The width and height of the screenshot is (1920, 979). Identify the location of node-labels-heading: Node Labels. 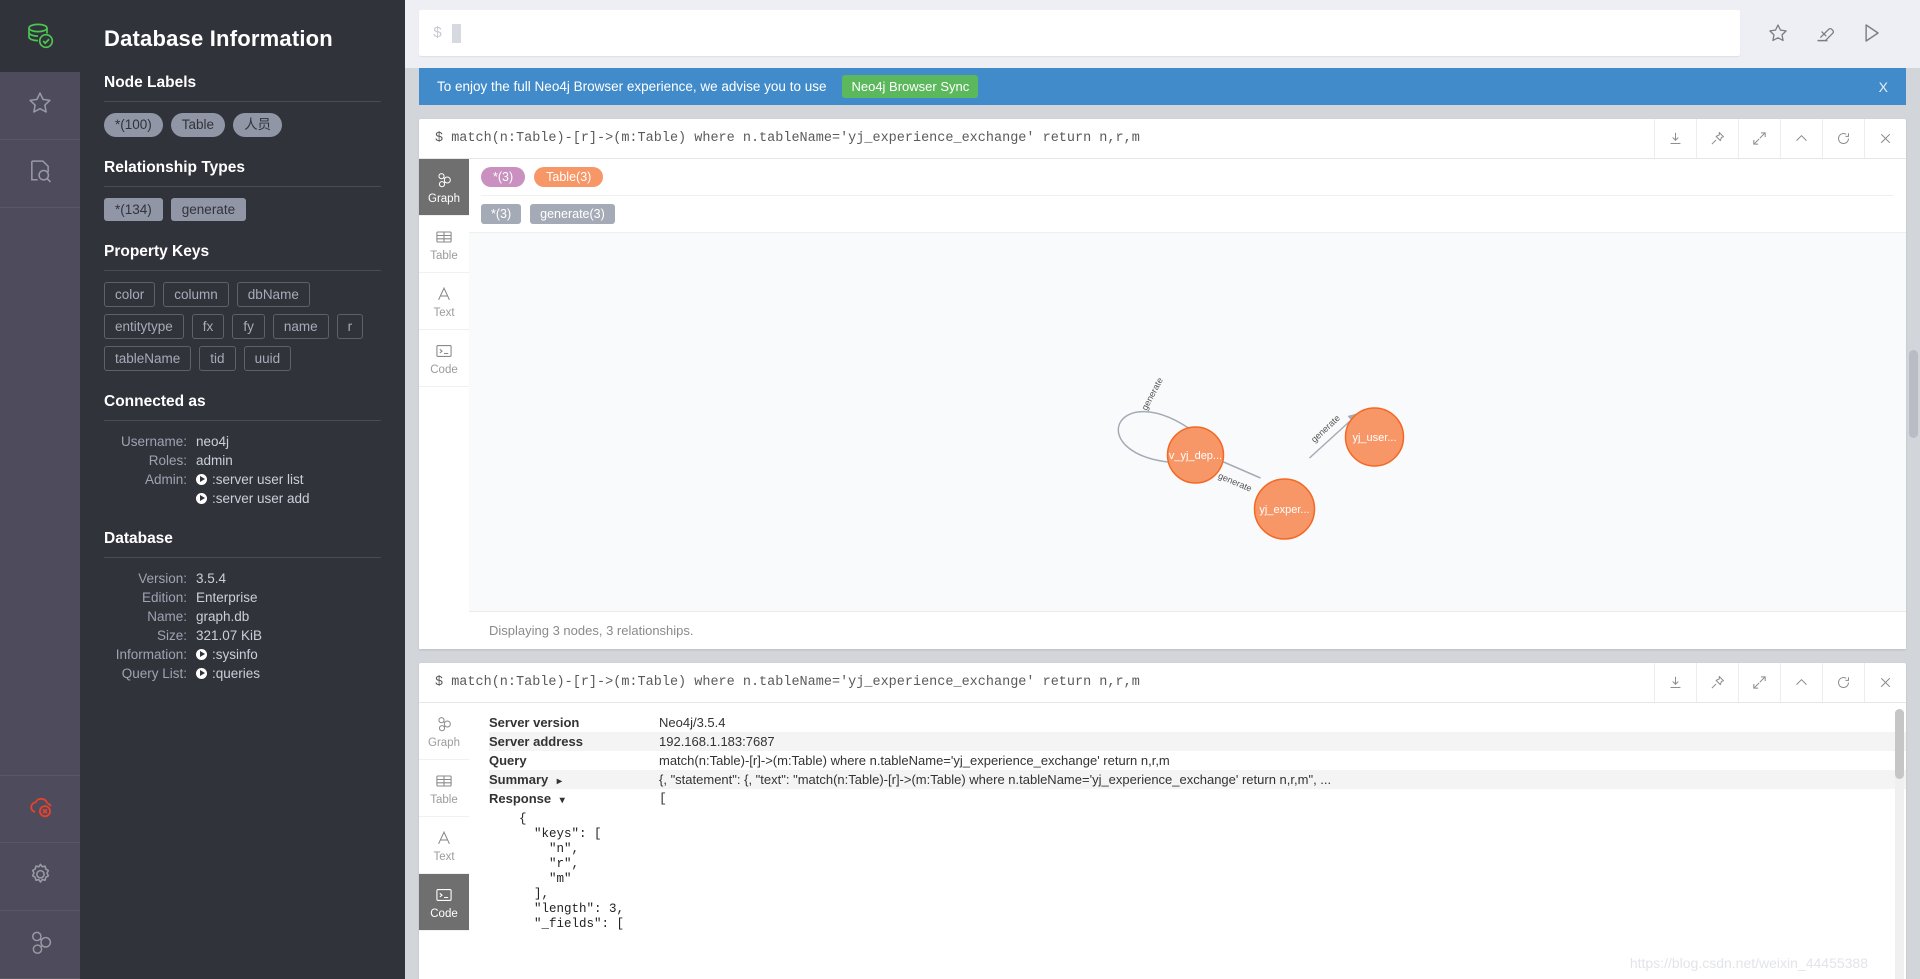
(150, 82).